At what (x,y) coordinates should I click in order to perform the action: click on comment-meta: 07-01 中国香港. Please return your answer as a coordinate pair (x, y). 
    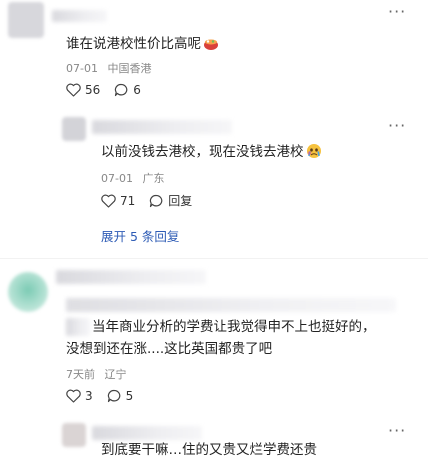
    Looking at the image, I should click on (108, 68).